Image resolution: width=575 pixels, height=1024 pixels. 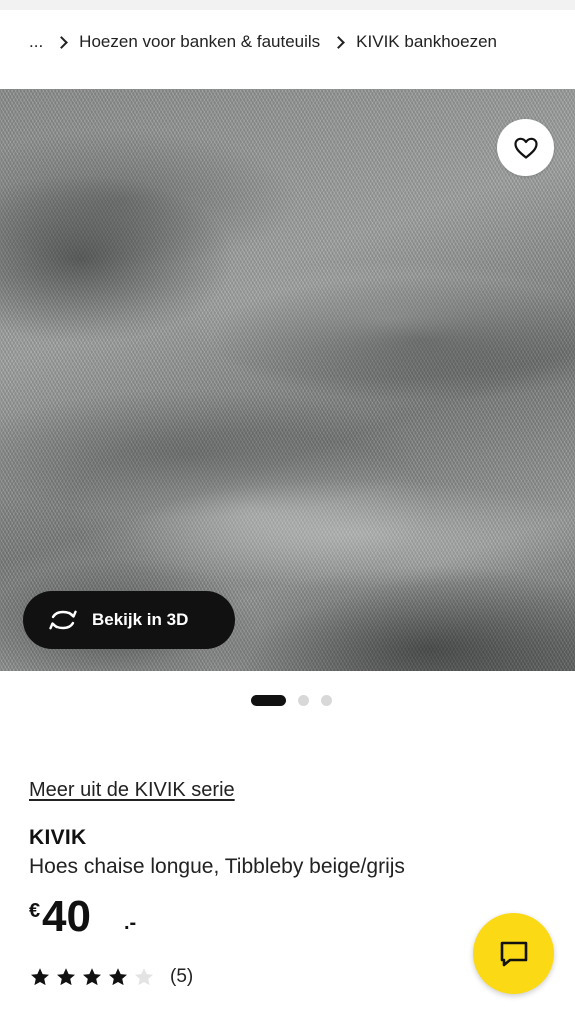 I want to click on price-decimal: .-, so click(x=130, y=923).